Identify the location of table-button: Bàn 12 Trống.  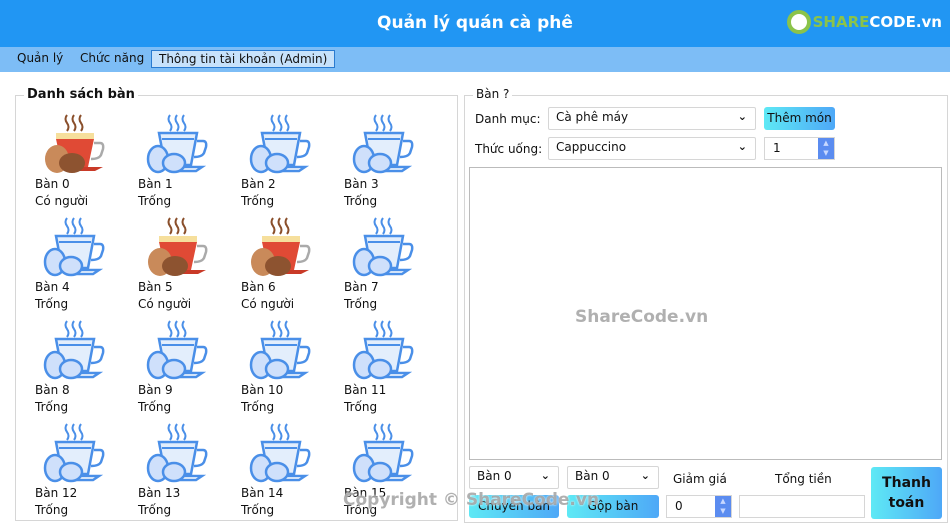
(80, 470).